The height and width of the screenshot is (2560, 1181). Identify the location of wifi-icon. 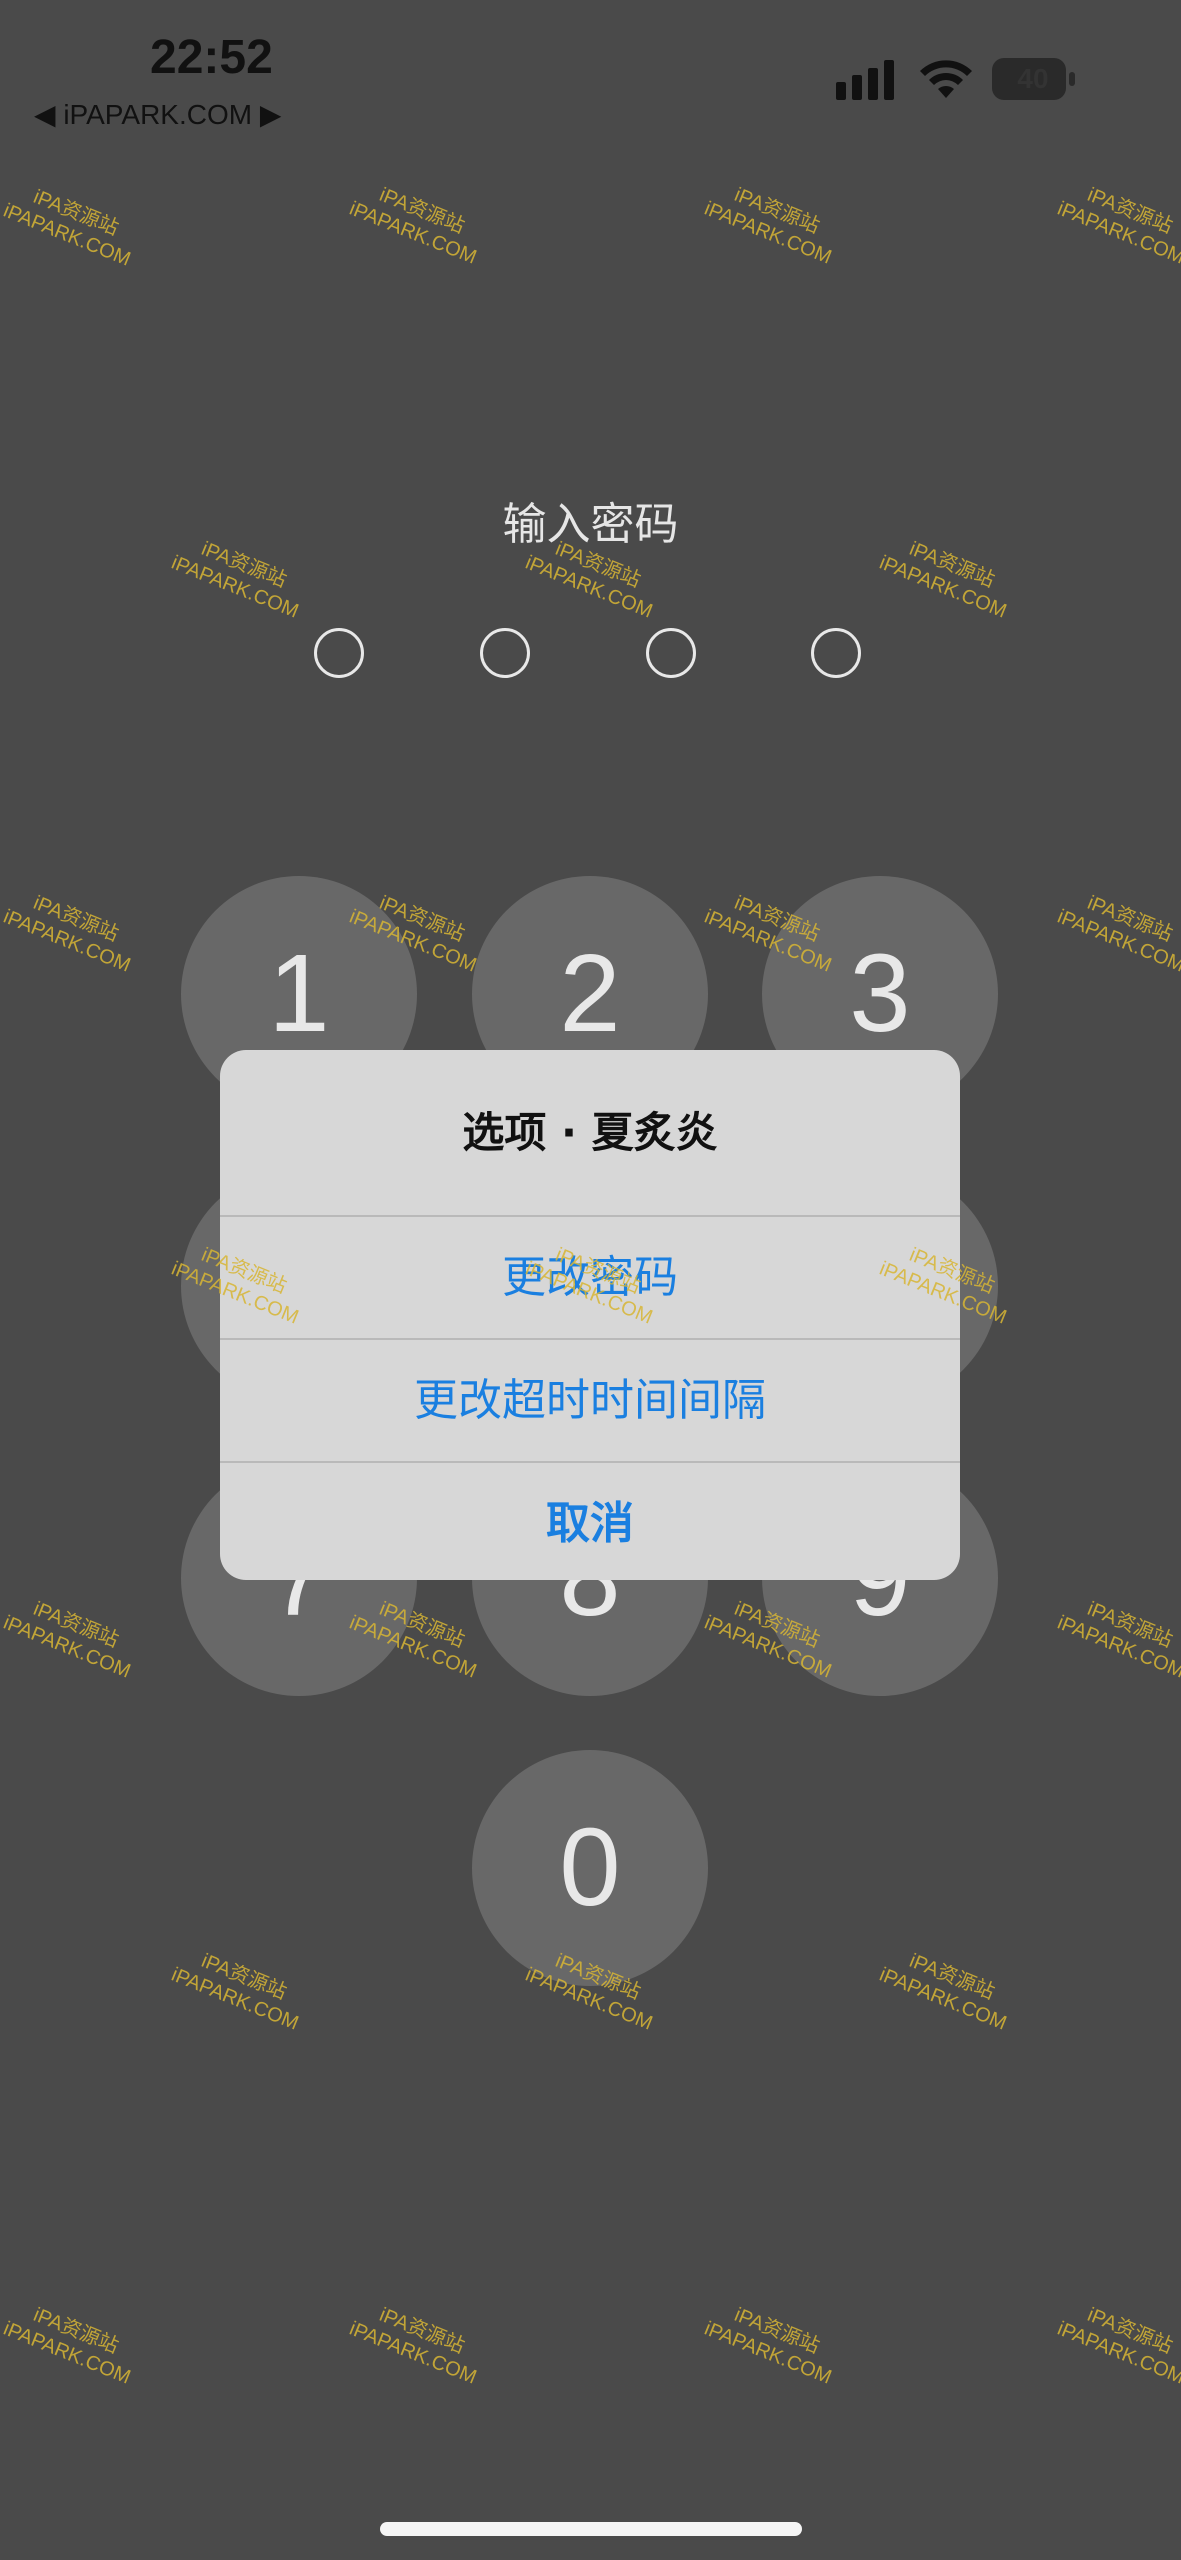
(946, 79).